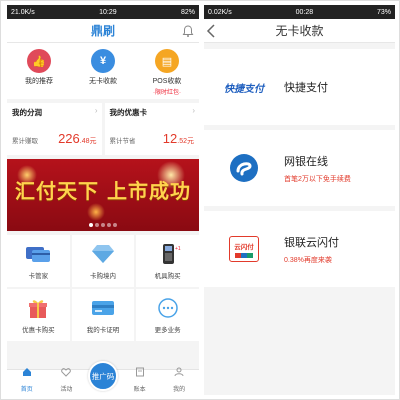  I want to click on quickpass-badge: 云闪付, so click(244, 249).